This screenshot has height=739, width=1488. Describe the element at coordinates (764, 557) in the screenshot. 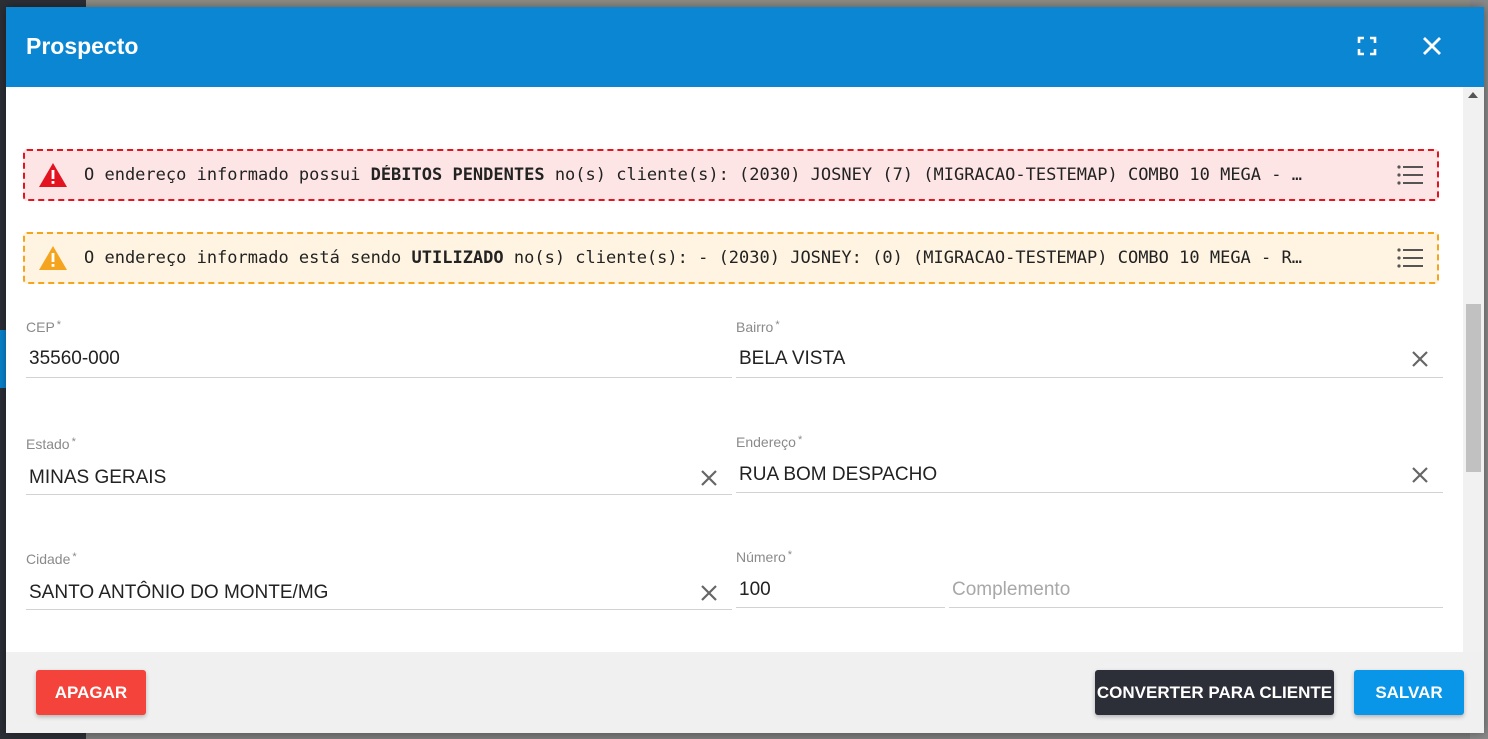

I see `numero-label: Número *` at that location.